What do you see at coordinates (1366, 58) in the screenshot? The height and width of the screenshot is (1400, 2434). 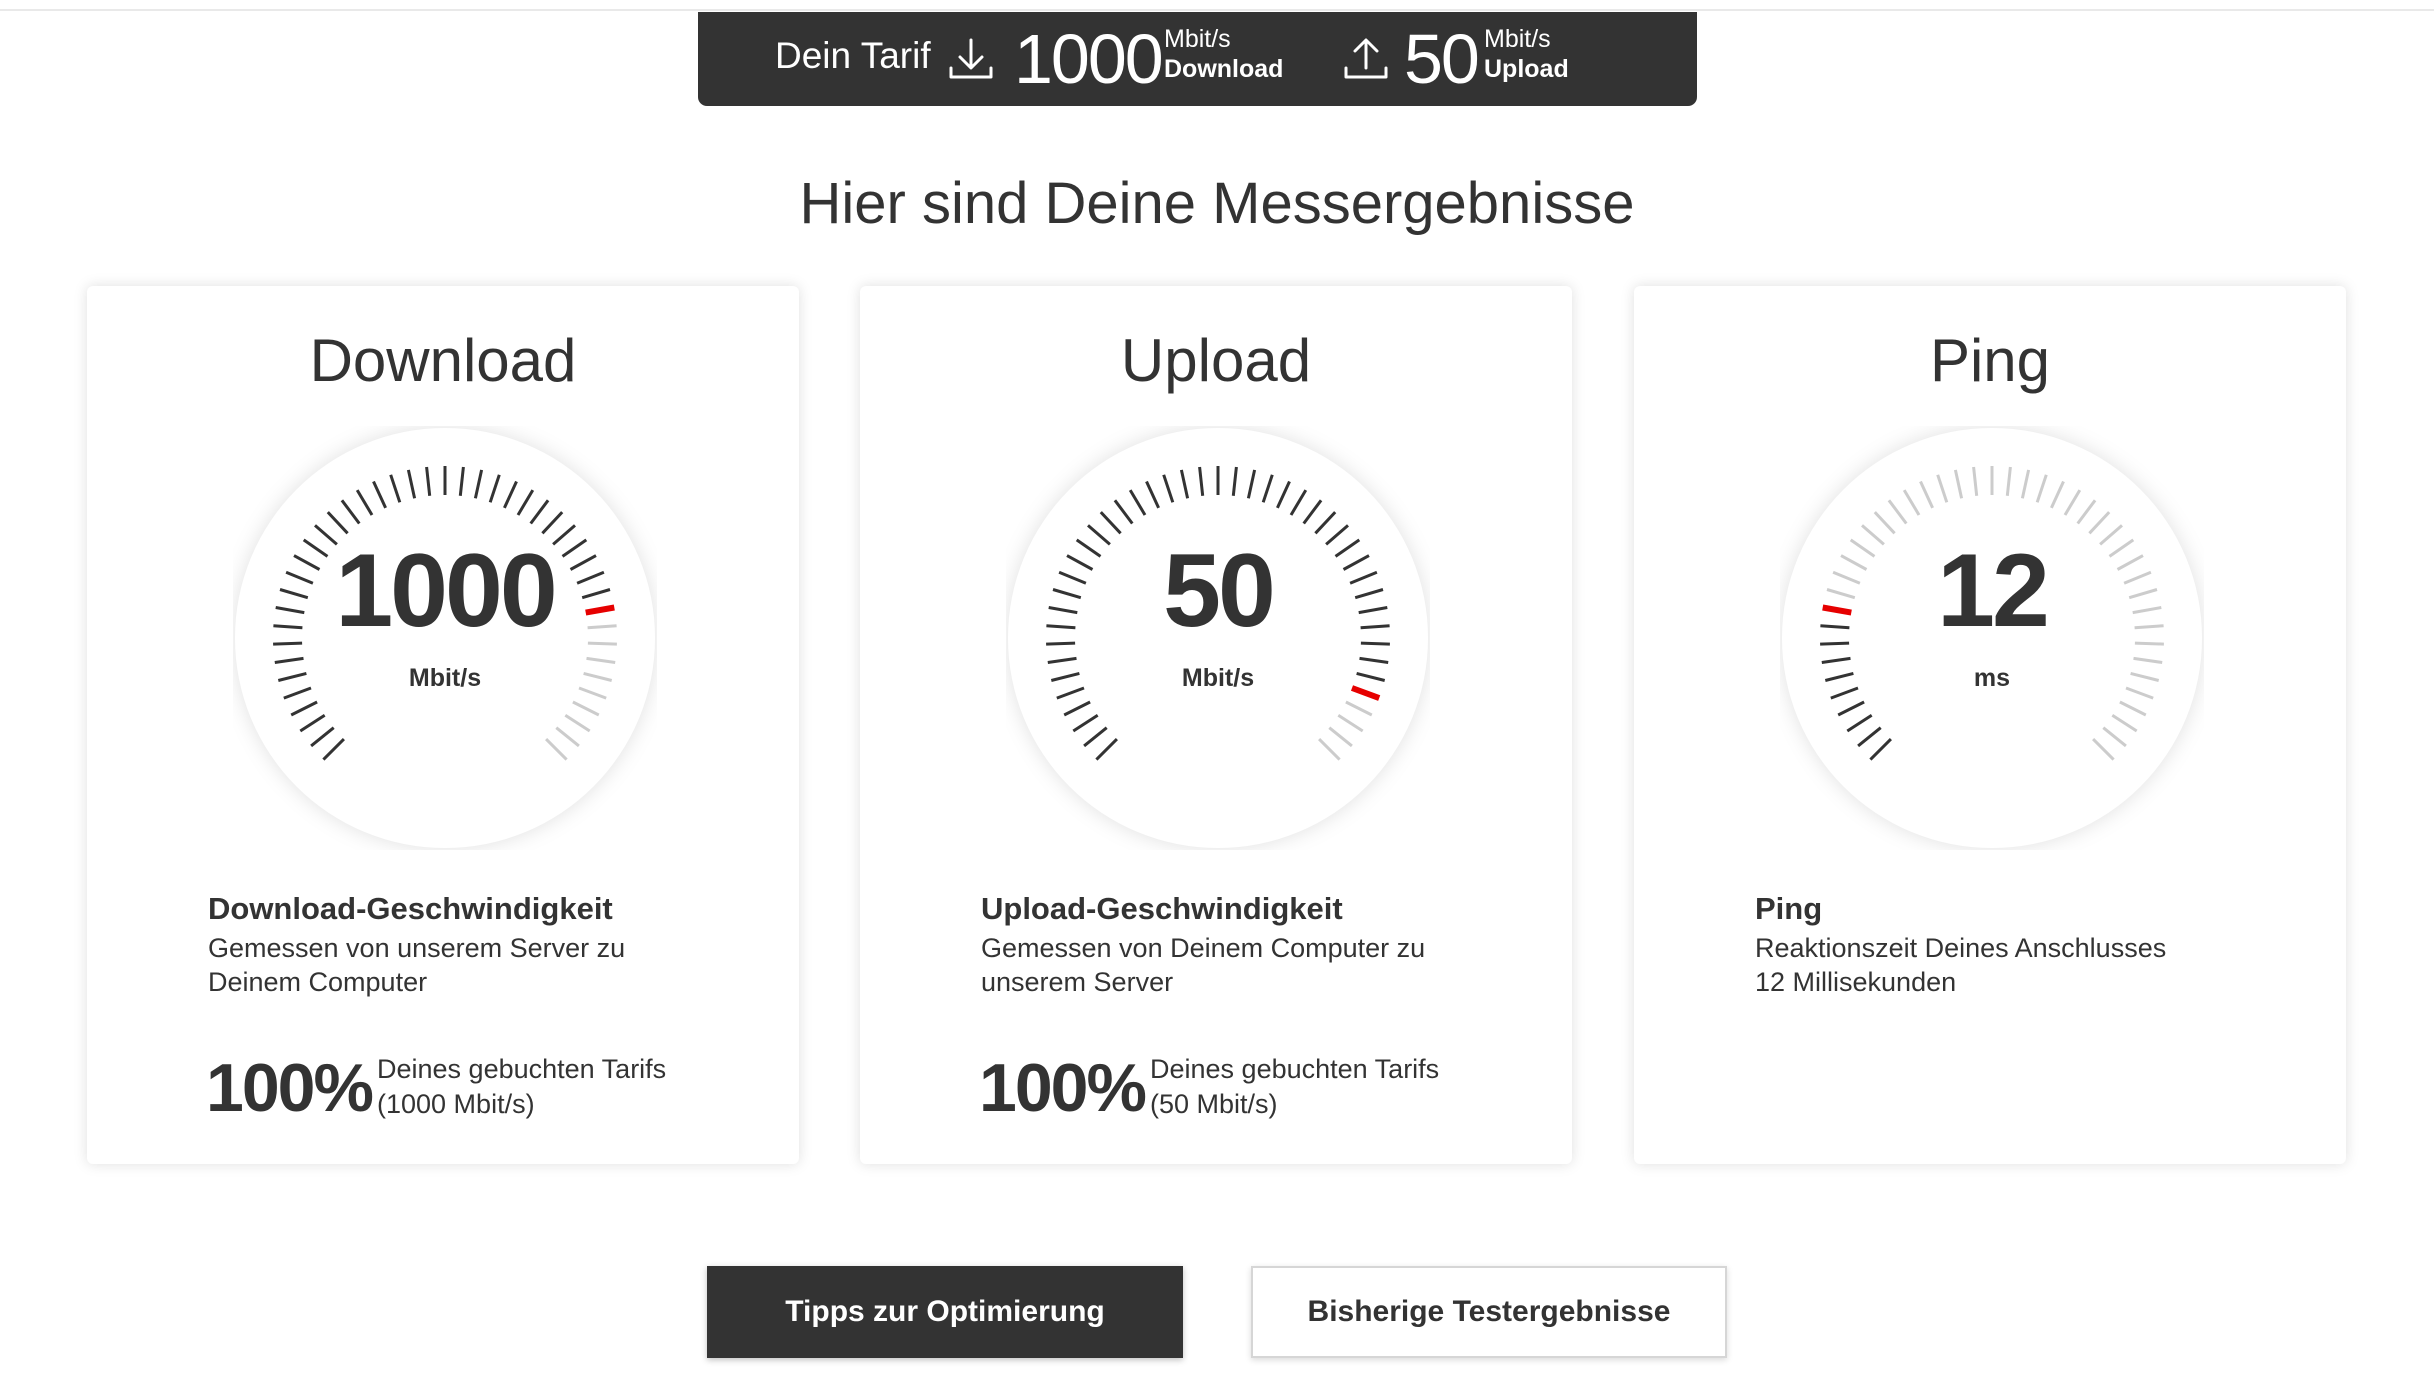 I see `upload-arrow-icon` at bounding box center [1366, 58].